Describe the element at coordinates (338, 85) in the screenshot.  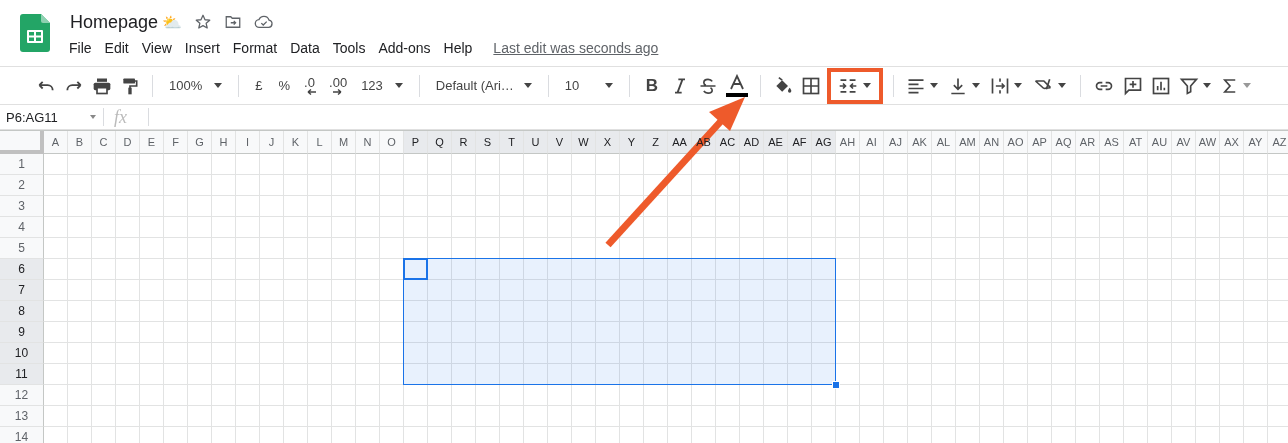
I see `increase-decimal-button: .00` at that location.